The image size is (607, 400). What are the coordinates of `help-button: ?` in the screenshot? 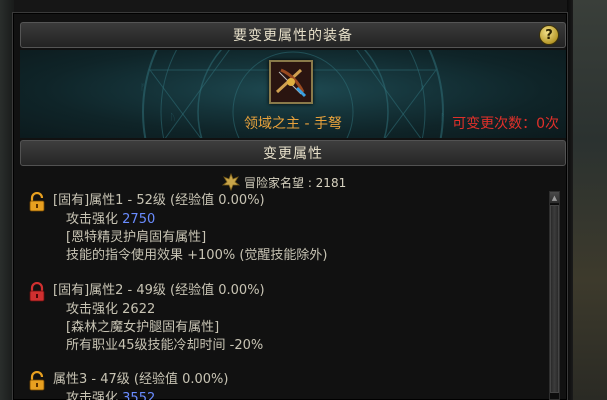 It's located at (549, 35).